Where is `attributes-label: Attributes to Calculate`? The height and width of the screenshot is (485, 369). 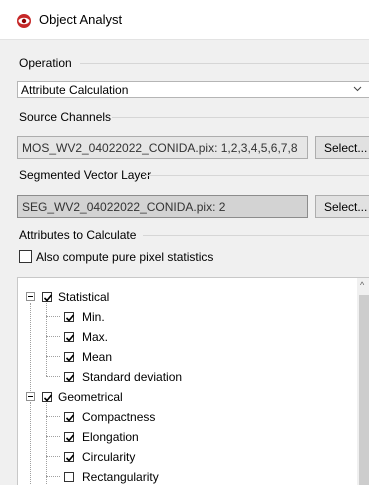 attributes-label: Attributes to Calculate is located at coordinates (80, 235).